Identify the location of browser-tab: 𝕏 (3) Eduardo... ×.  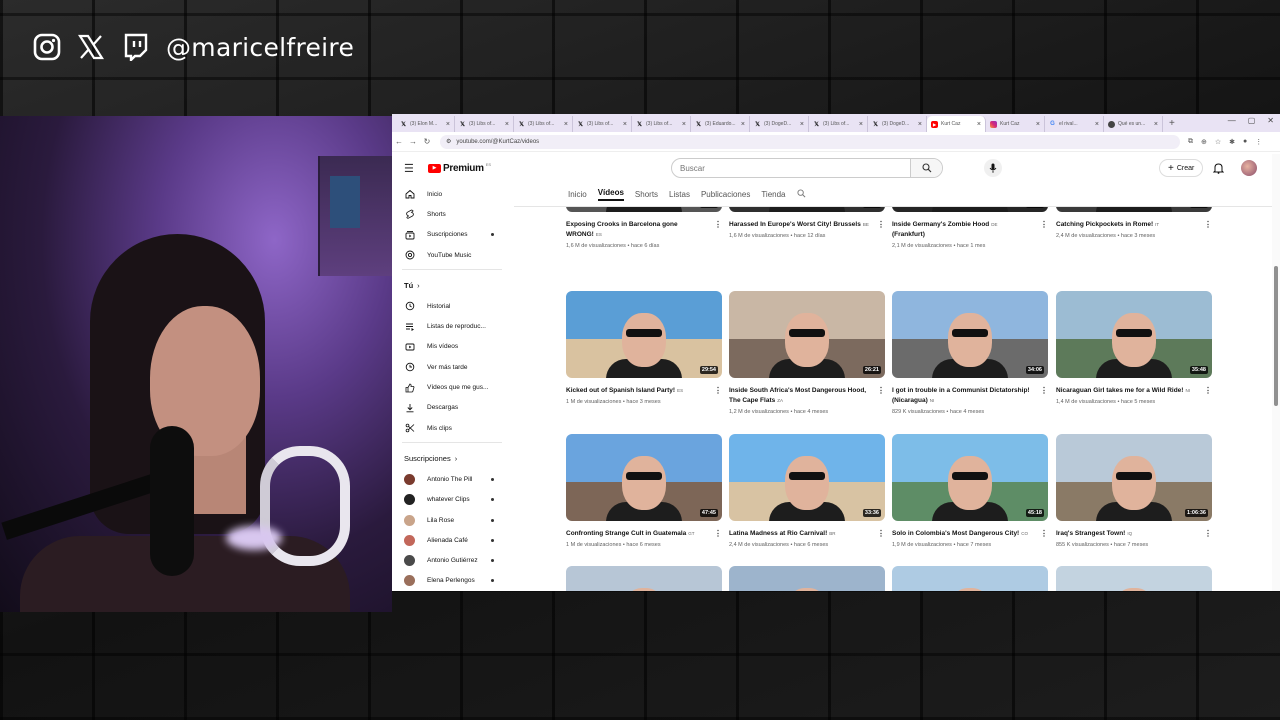
(720, 124).